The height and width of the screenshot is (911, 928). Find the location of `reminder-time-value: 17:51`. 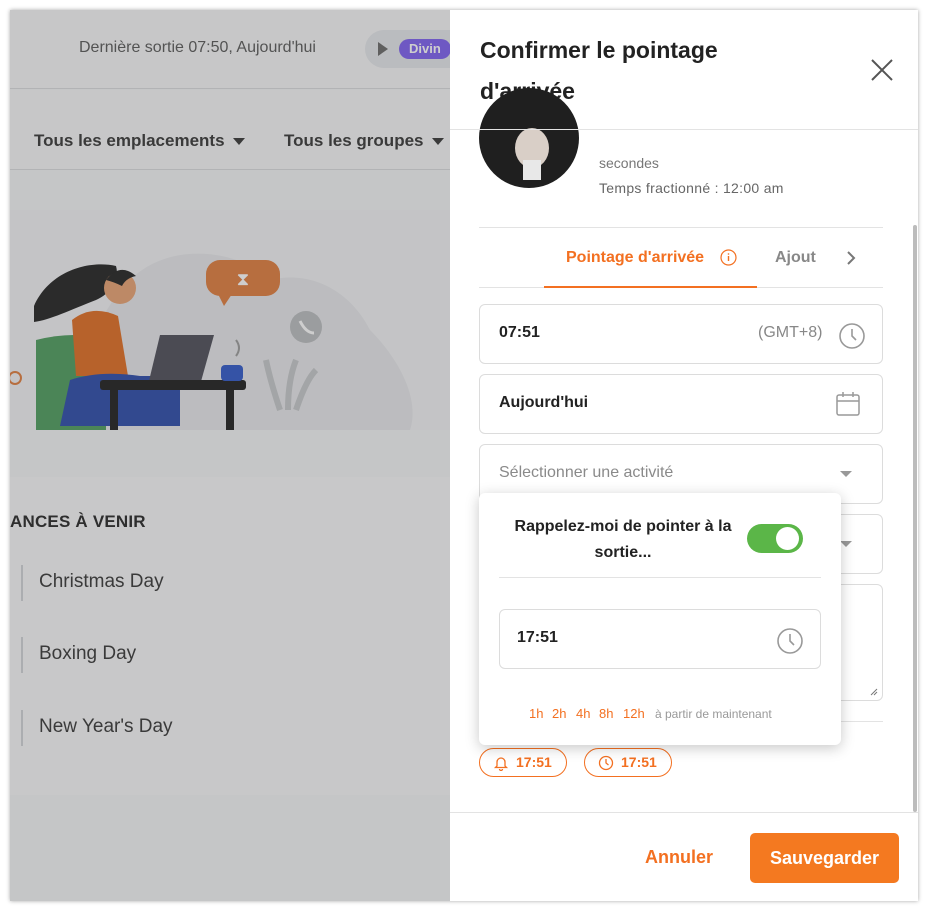

reminder-time-value: 17:51 is located at coordinates (537, 637).